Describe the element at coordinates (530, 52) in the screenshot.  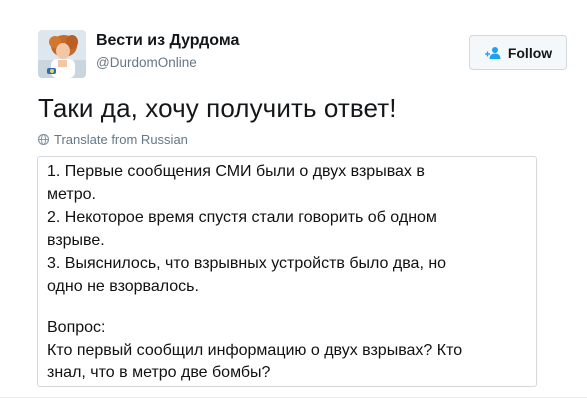
I see `follow-label: Follow` at that location.